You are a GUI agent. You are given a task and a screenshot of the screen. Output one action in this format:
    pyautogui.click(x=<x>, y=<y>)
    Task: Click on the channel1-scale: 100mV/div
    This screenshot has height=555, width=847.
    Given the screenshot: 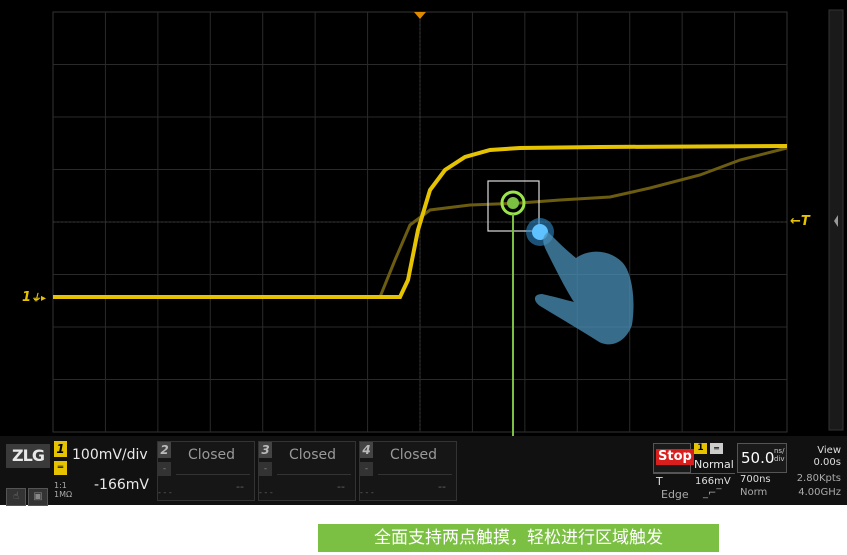 What is the action you would take?
    pyautogui.click(x=110, y=455)
    